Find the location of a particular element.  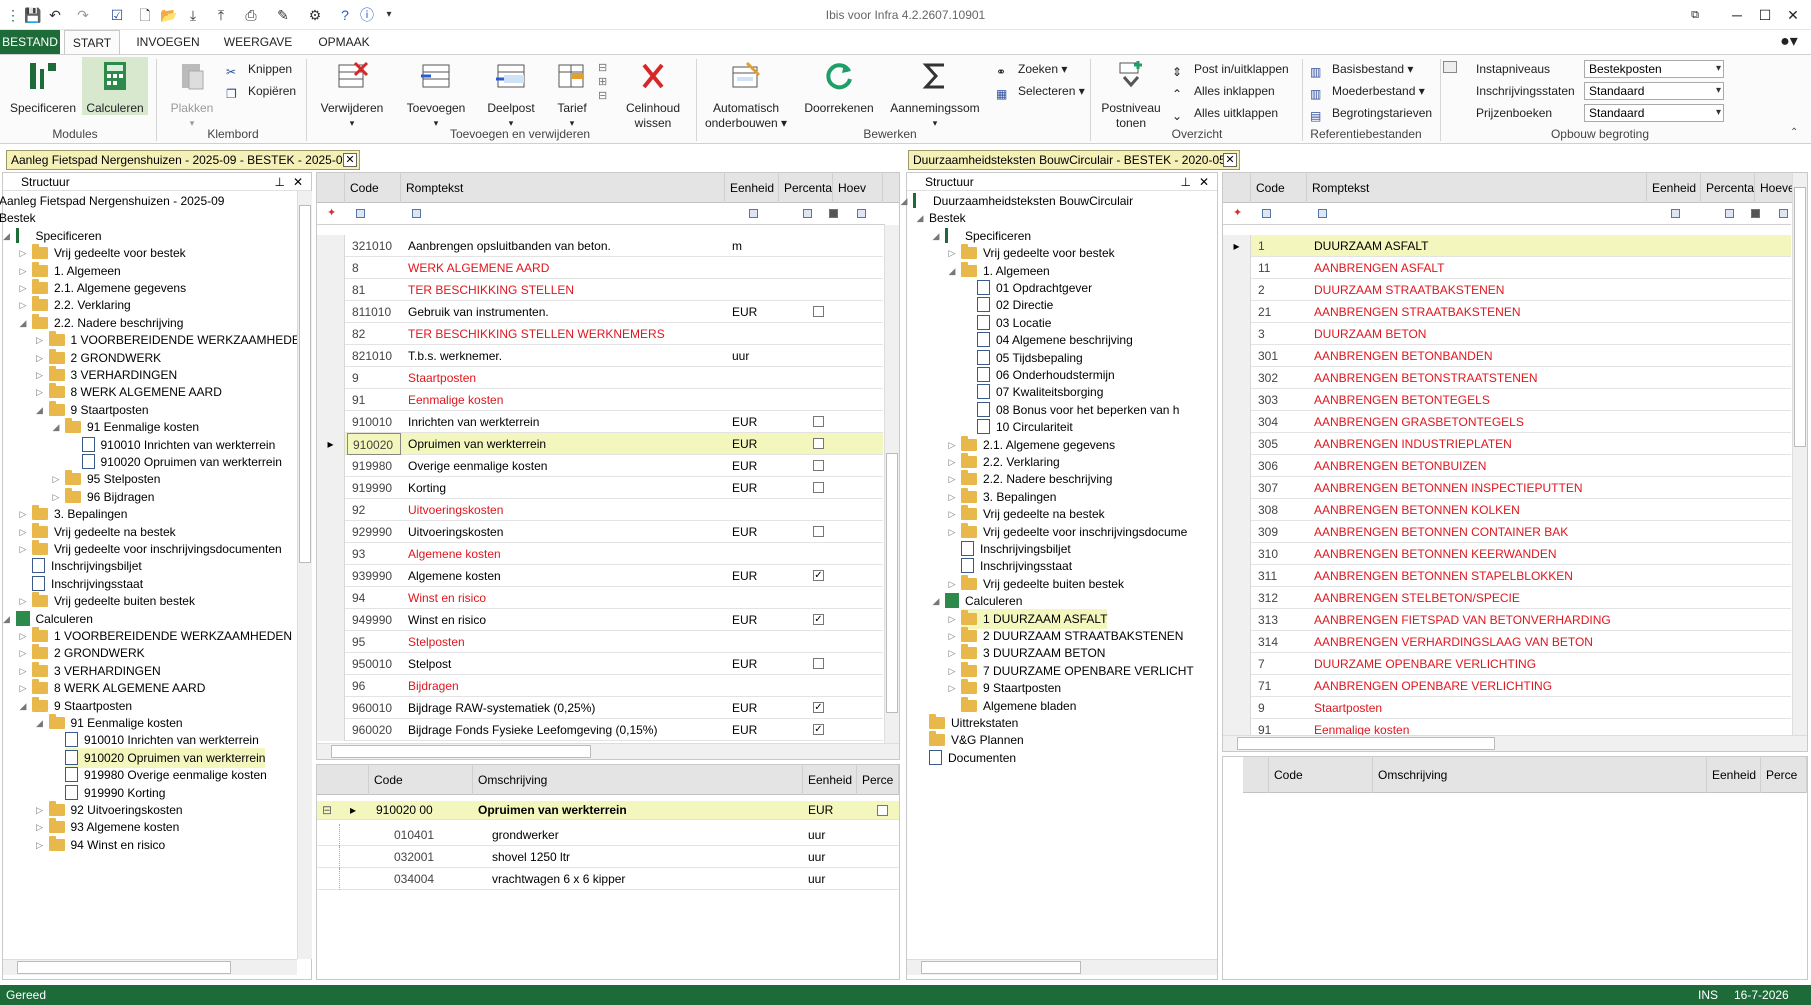

table-row: 94 Winst en risico is located at coordinates (600, 598).